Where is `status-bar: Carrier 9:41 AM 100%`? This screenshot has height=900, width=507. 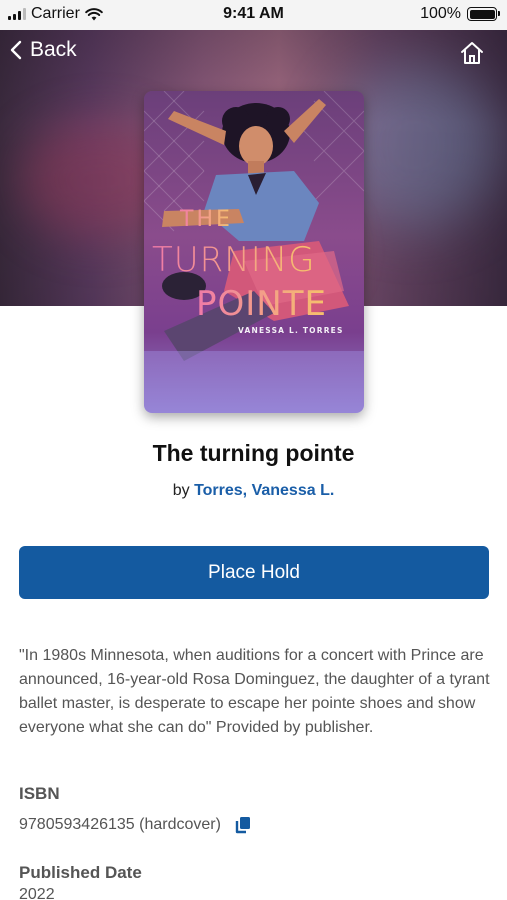 status-bar: Carrier 9:41 AM 100% is located at coordinates (253, 15).